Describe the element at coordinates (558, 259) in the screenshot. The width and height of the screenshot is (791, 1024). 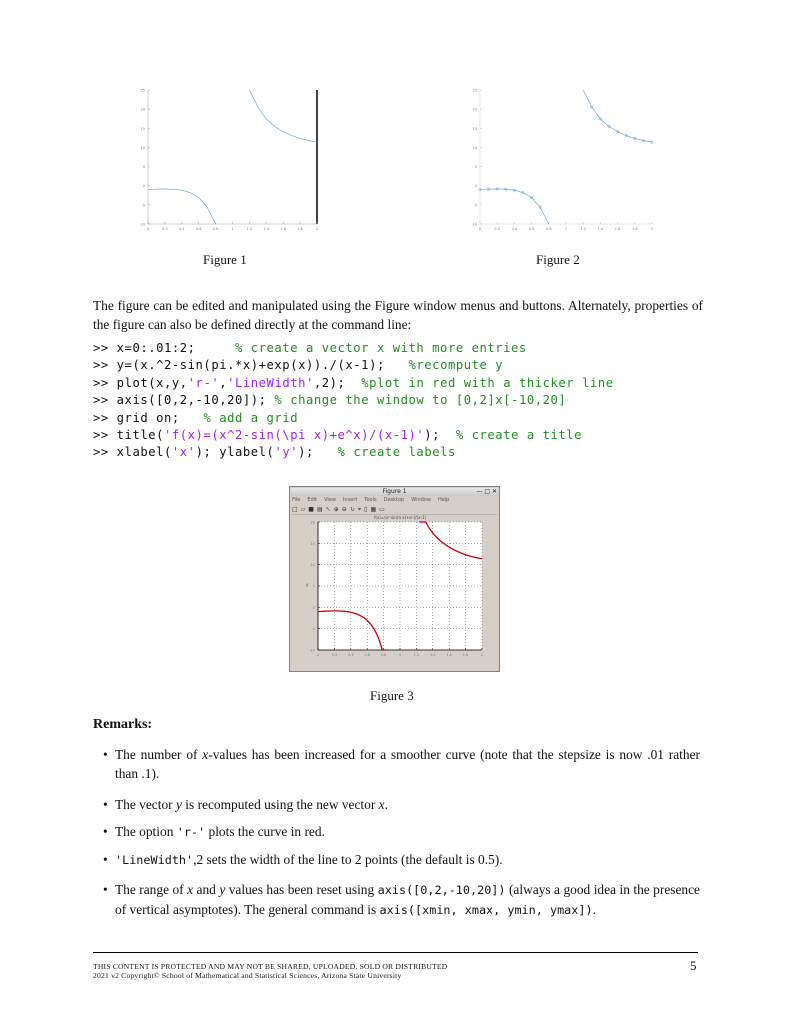
I see `figure-2-caption: Figure 2` at that location.